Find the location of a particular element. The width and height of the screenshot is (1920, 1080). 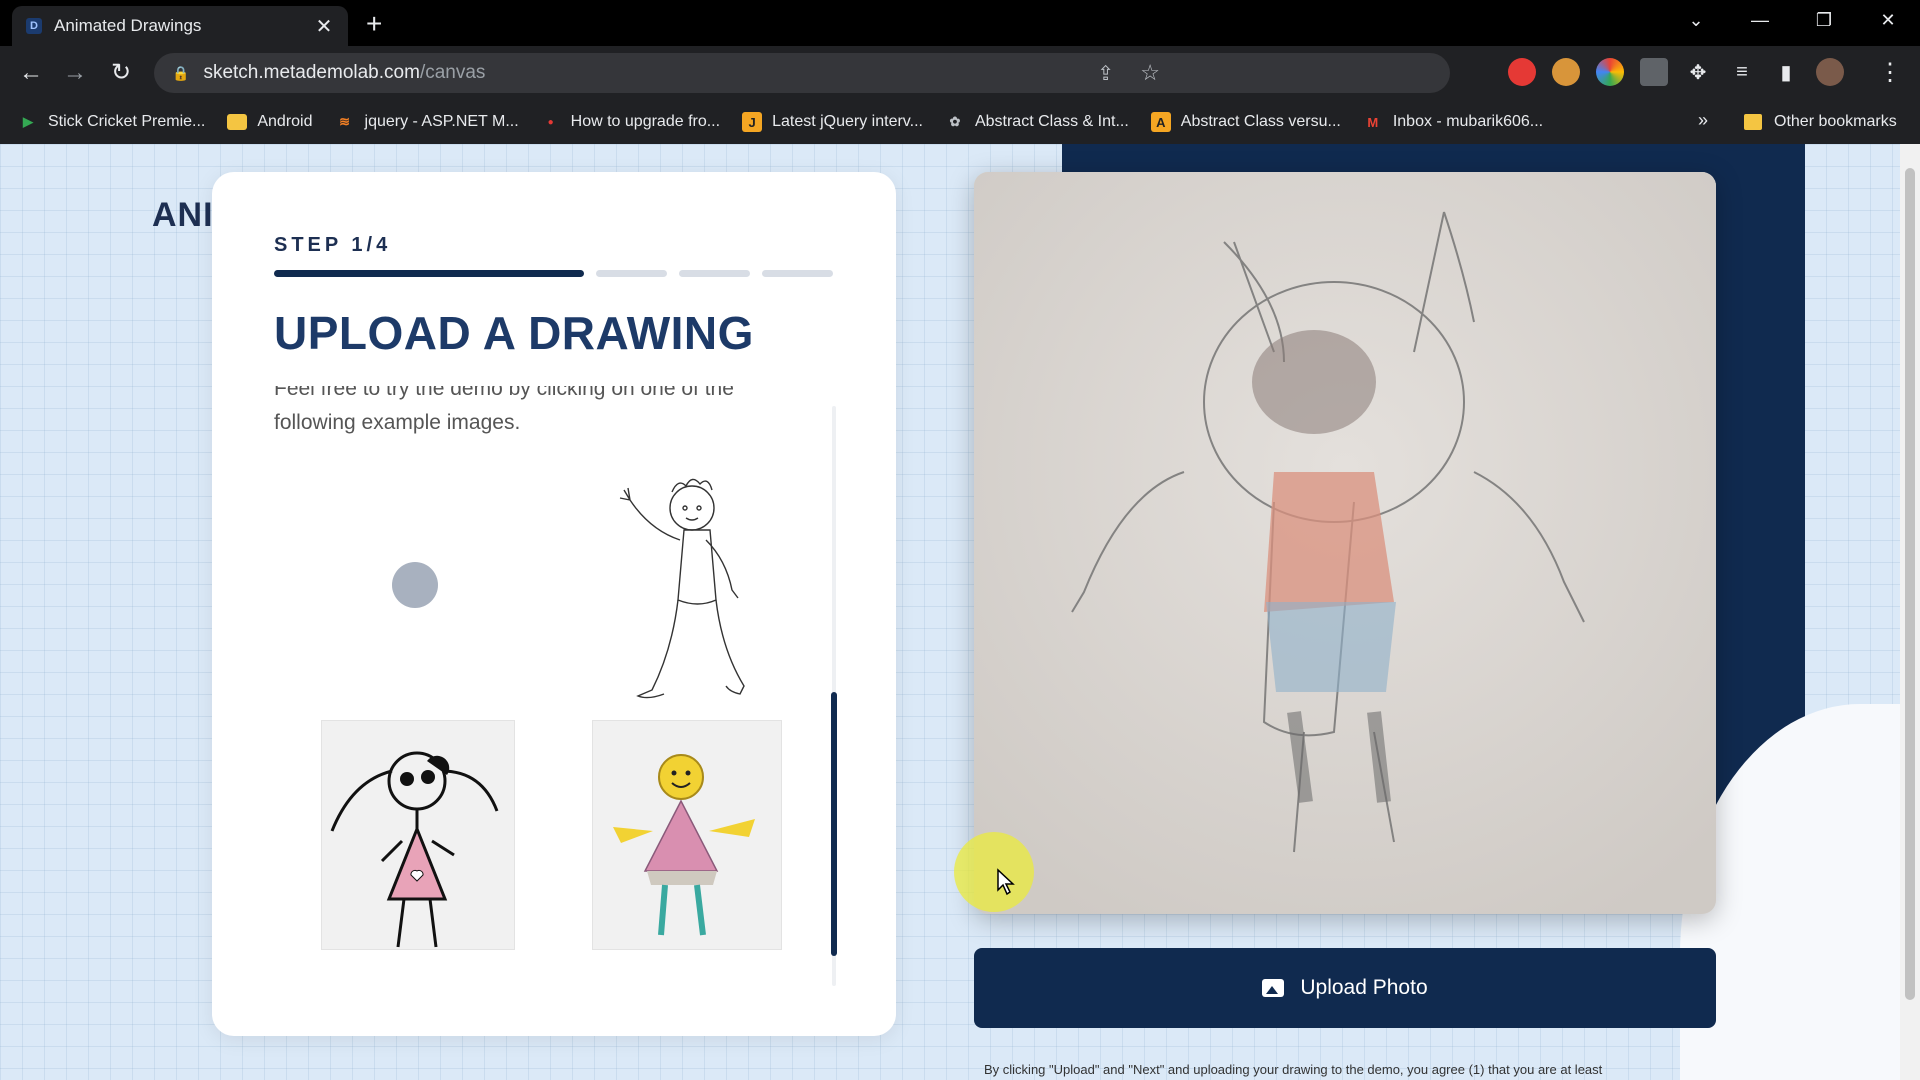

stackoverflow-icon: ≋ is located at coordinates (344, 121).